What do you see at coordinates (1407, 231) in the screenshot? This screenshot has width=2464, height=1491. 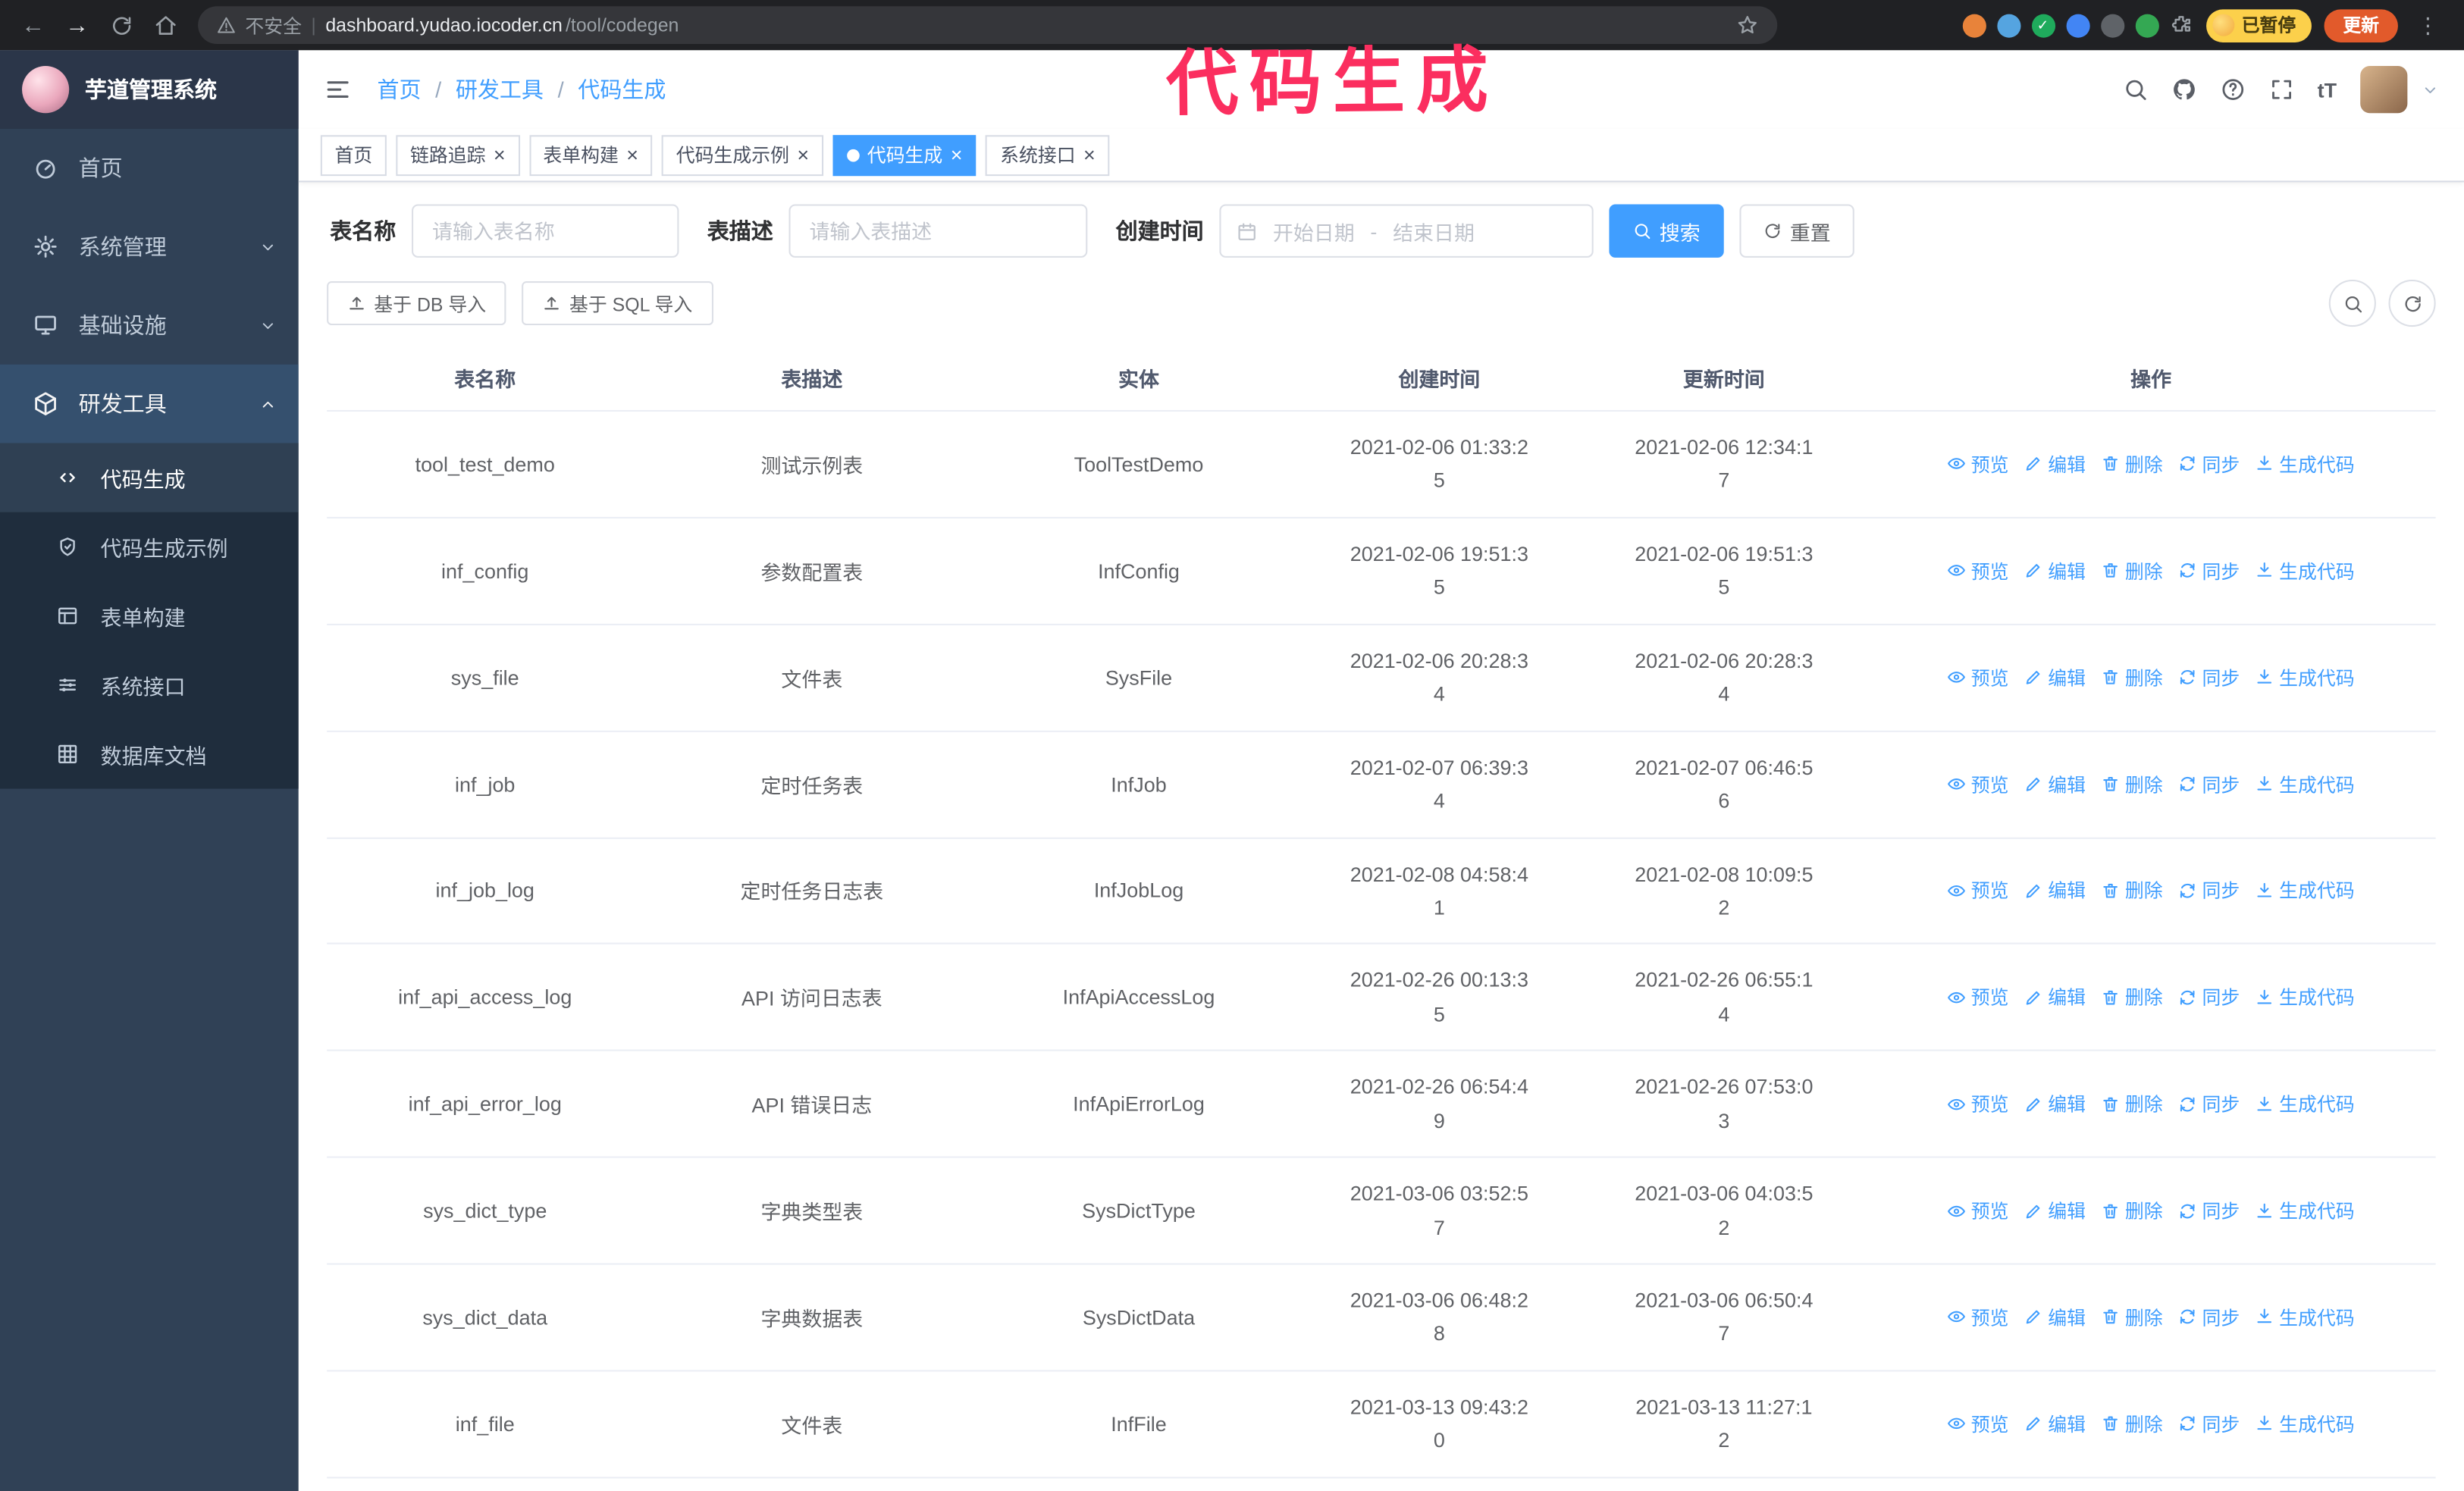 I see `create-time-range-picker: 开始日期 - 结束日期` at bounding box center [1407, 231].